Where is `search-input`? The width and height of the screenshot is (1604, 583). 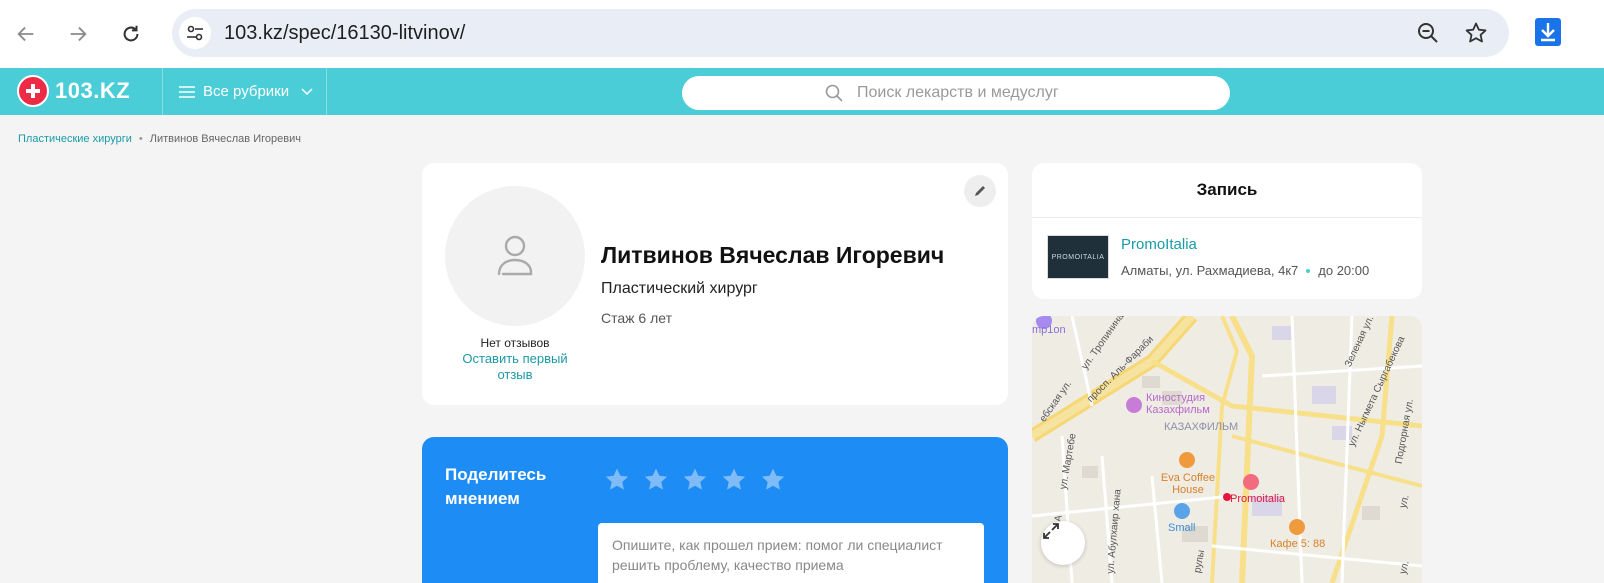
search-input is located at coordinates (972, 93).